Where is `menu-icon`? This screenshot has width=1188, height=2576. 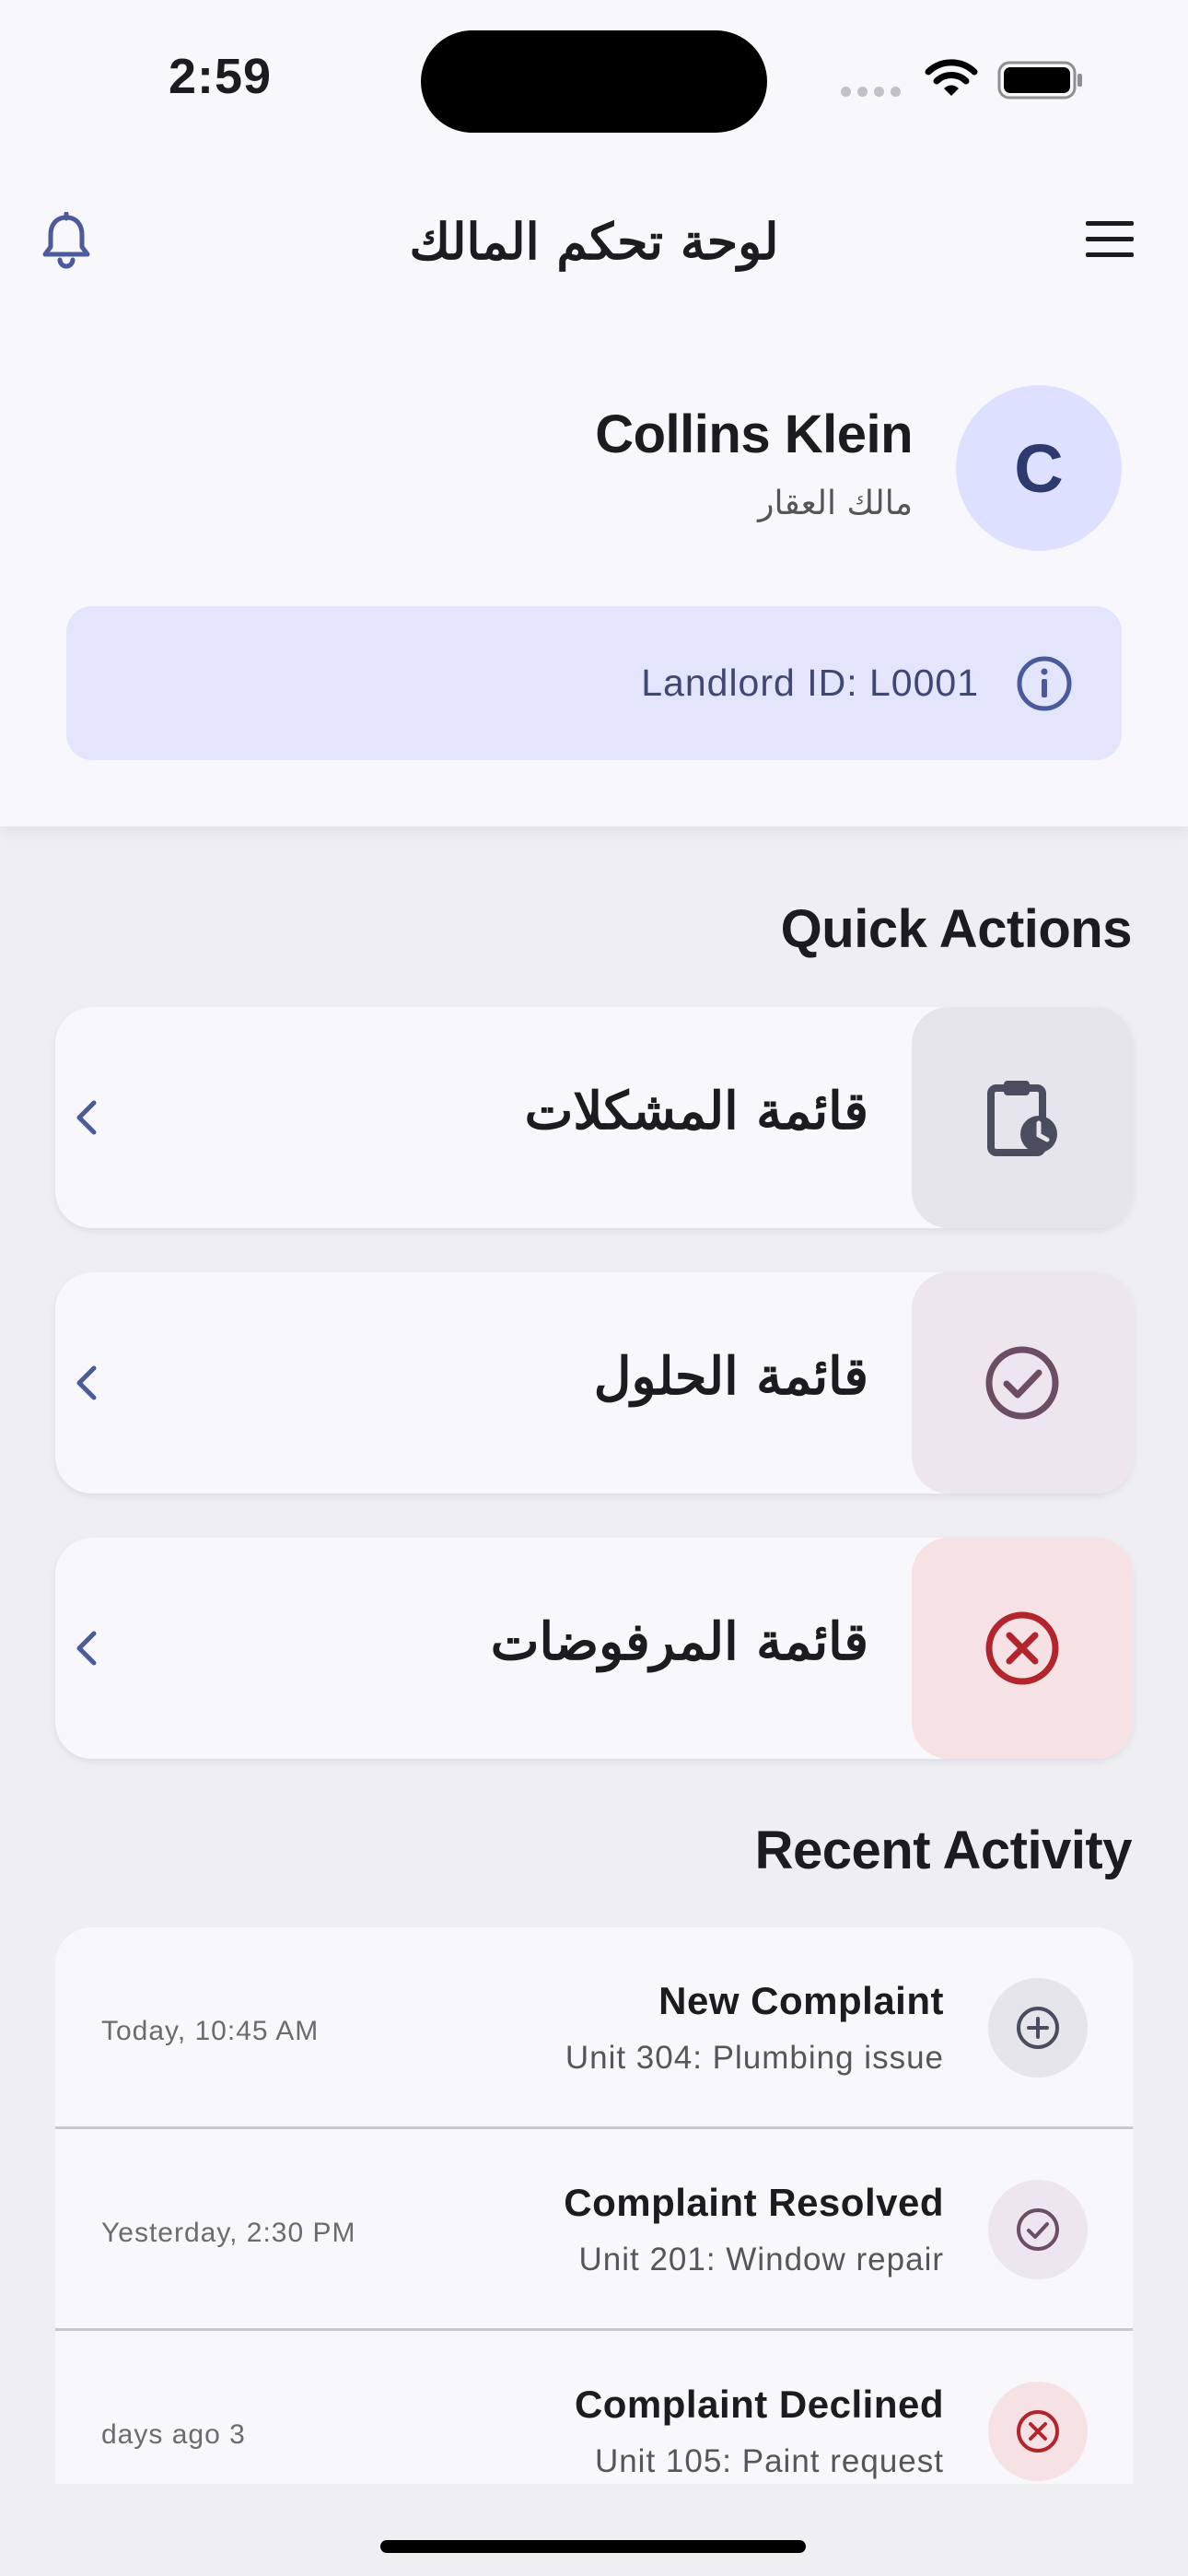
menu-icon is located at coordinates (1110, 239).